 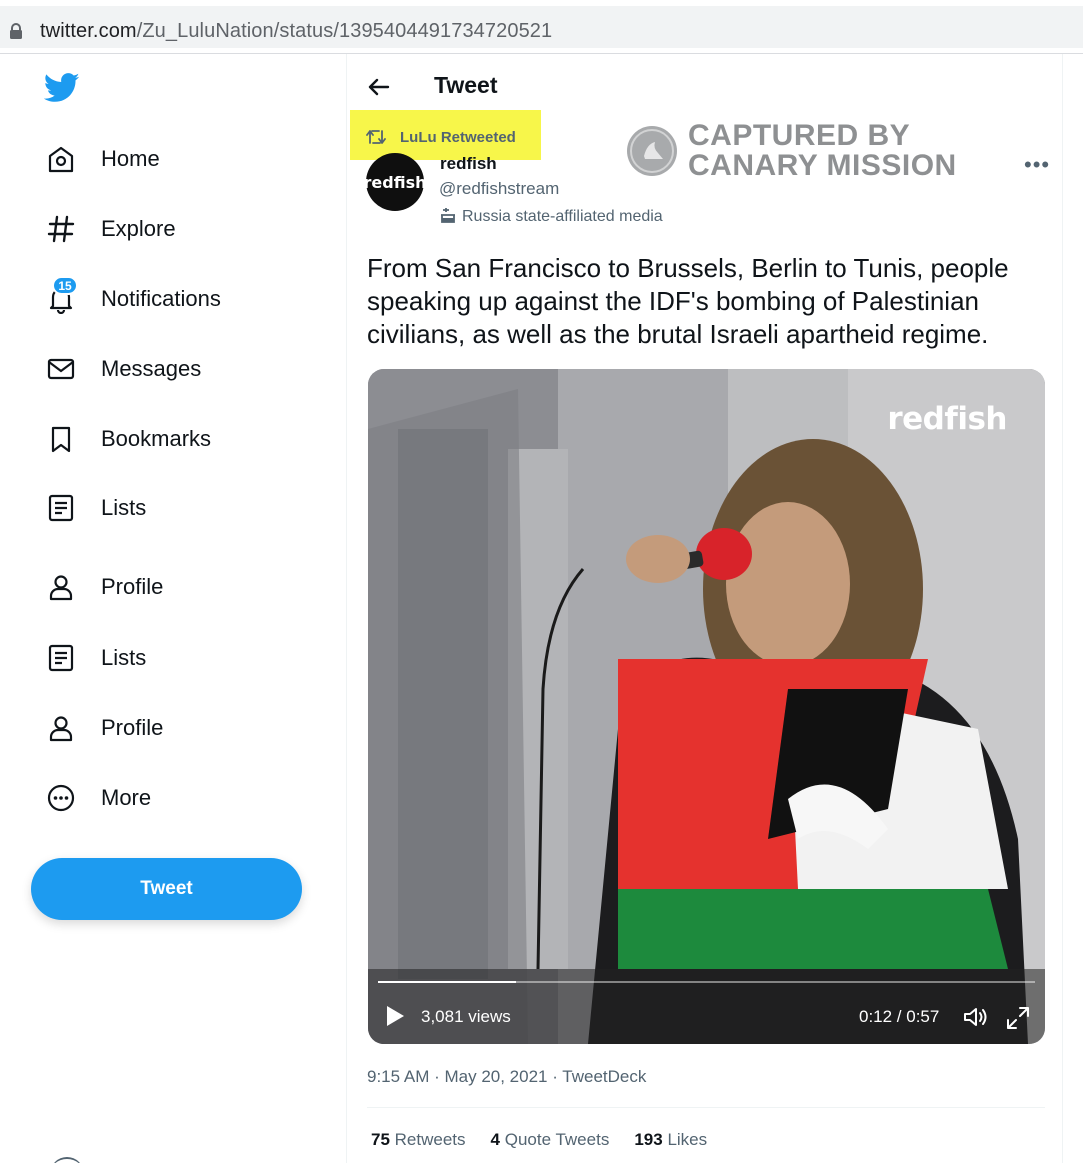 I want to click on watermark-text: CAPTURED BY CANARY MISSION, so click(x=822, y=151).